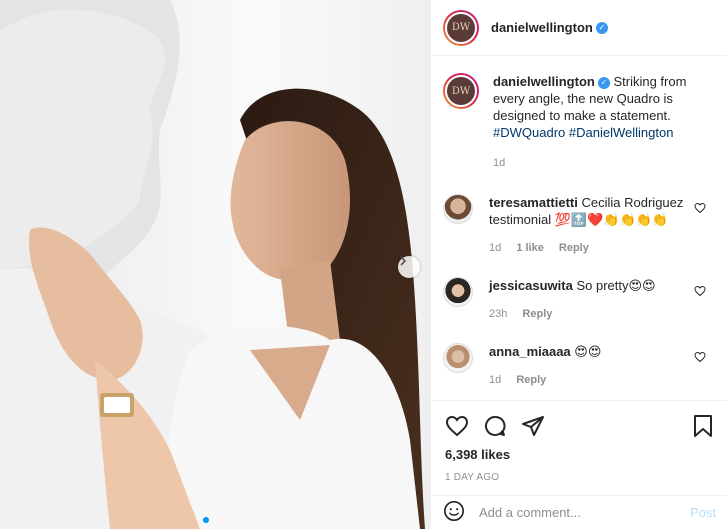  Describe the element at coordinates (589, 300) in the screenshot. I see `comment-body: jessicasuwita So pretty😍😍 23h Reply` at that location.